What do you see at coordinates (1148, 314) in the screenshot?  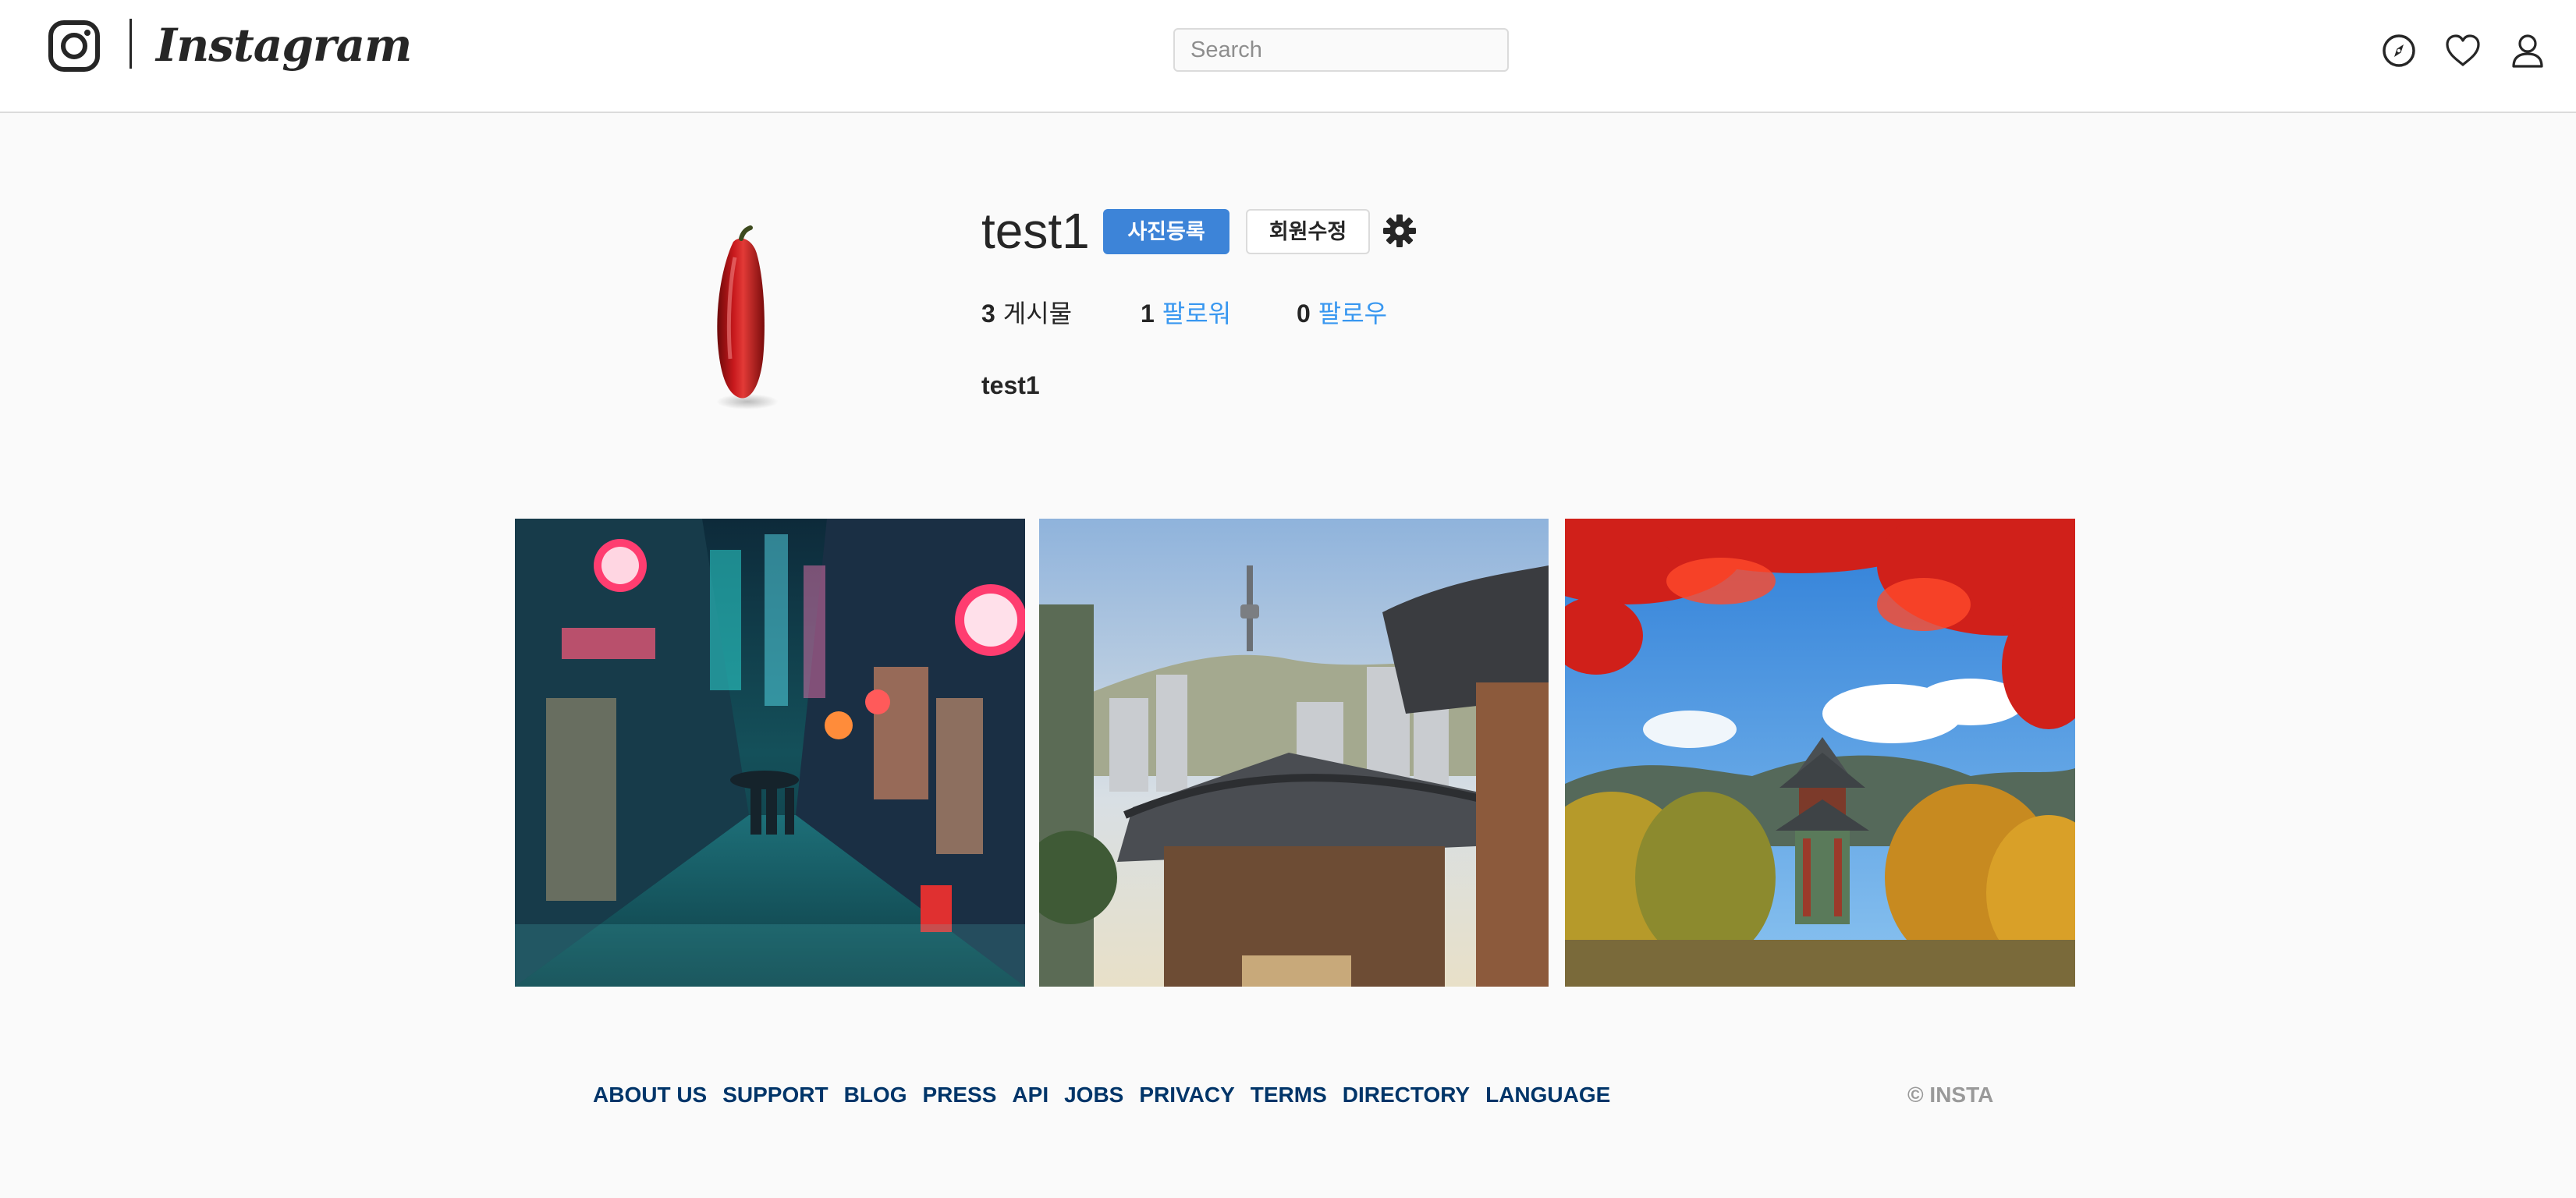 I see `followers-count-value: 1` at bounding box center [1148, 314].